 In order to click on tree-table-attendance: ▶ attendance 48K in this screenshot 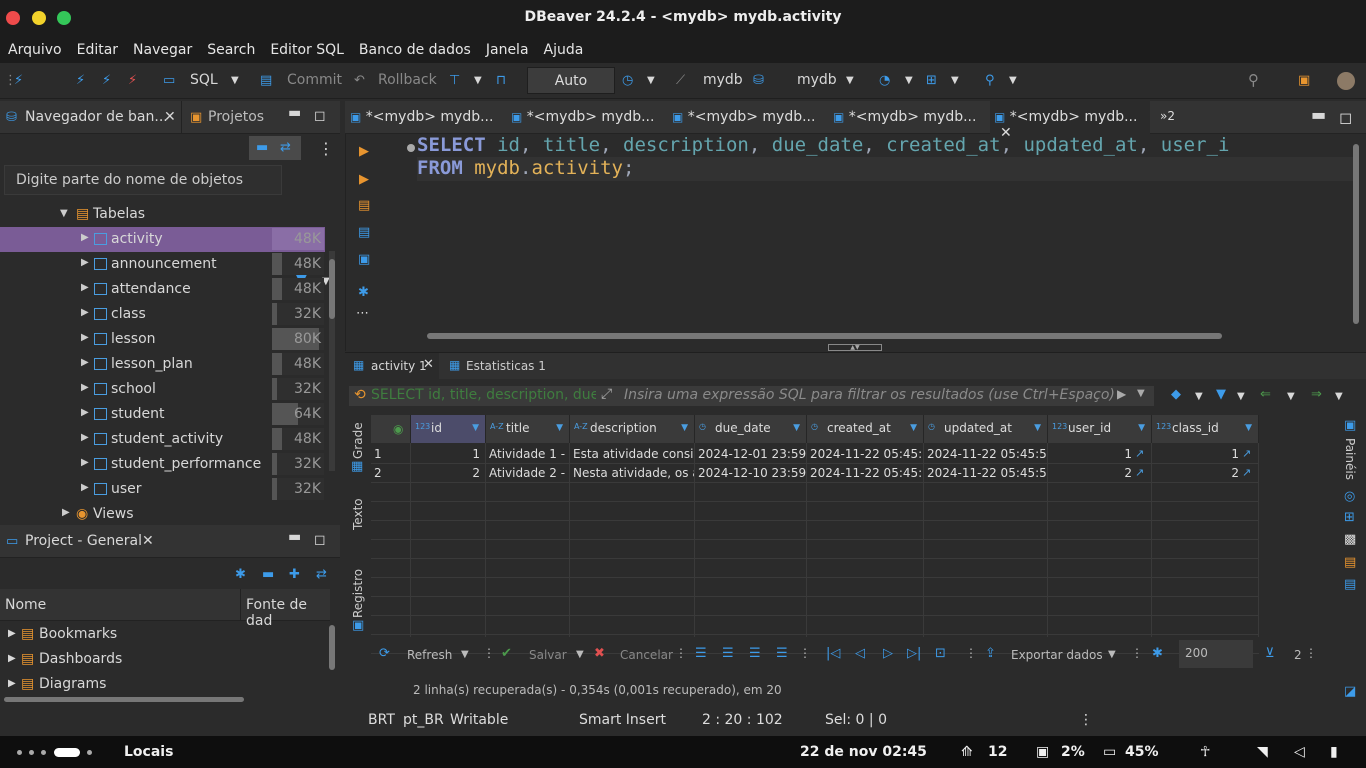, I will do `click(162, 289)`.